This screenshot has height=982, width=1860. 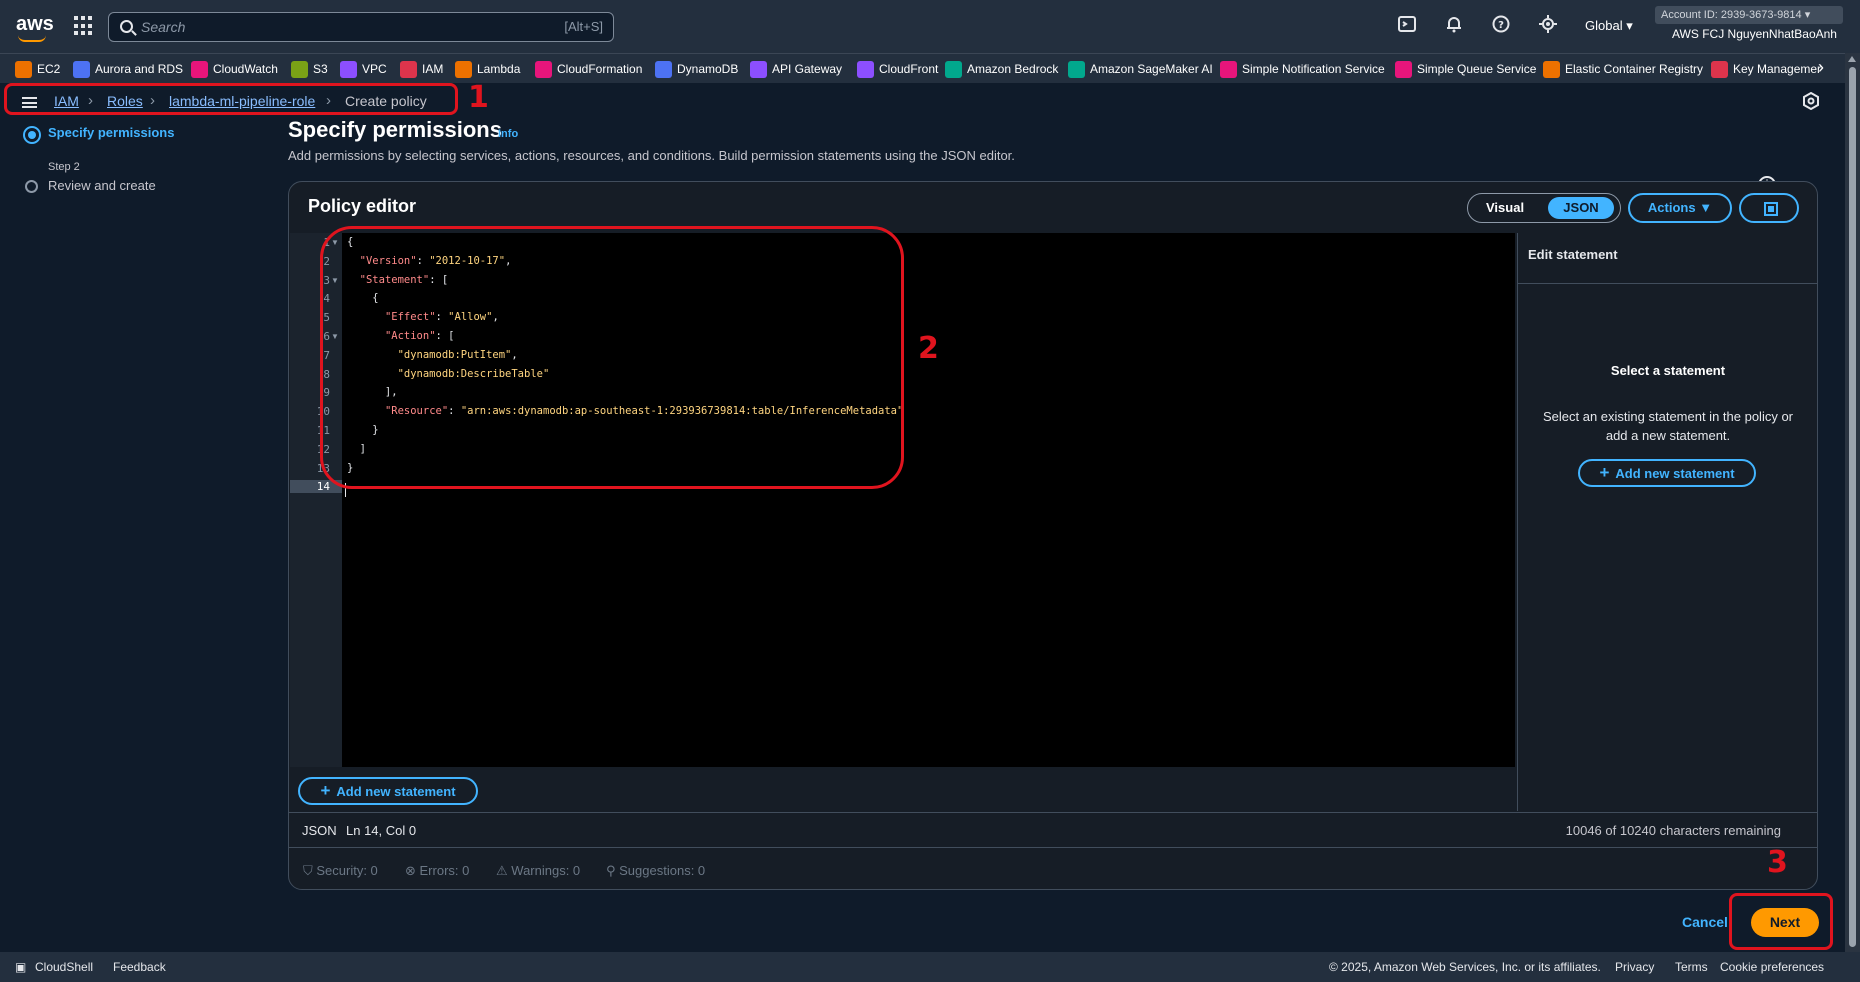 I want to click on step-2-label: Review and create, so click(x=102, y=185).